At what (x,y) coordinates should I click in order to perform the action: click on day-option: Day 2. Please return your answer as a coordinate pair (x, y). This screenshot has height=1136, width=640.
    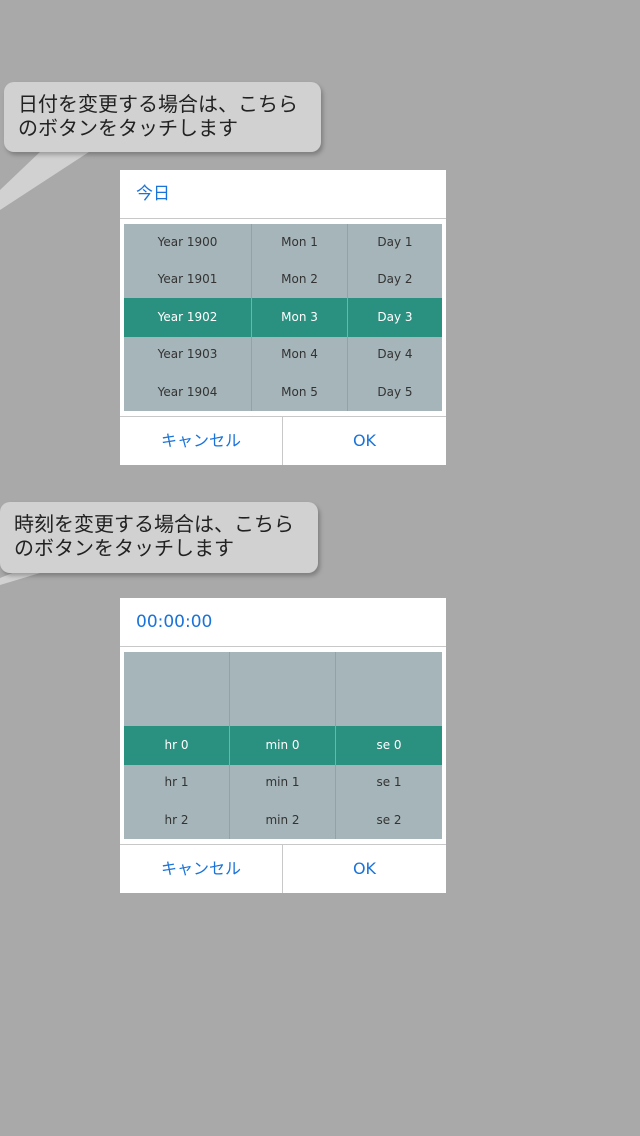
    Looking at the image, I should click on (395, 279).